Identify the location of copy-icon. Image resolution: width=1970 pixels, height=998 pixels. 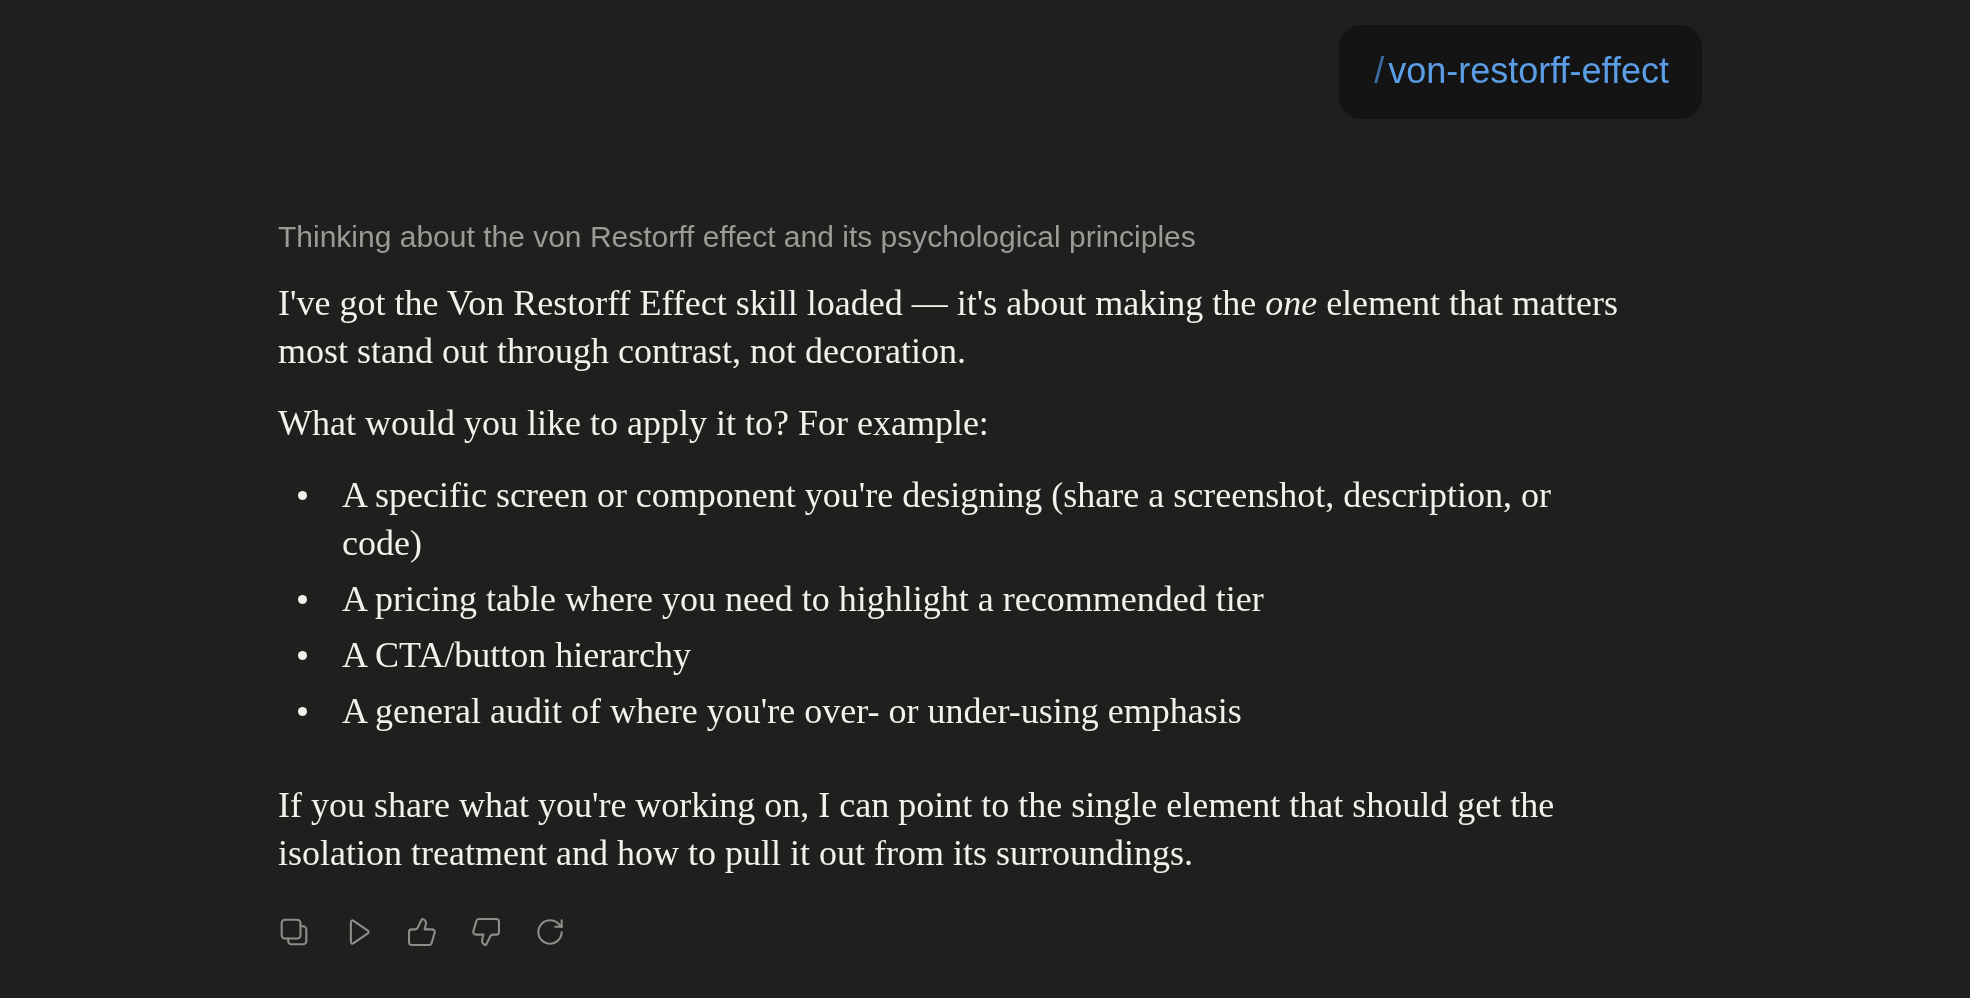
(294, 932).